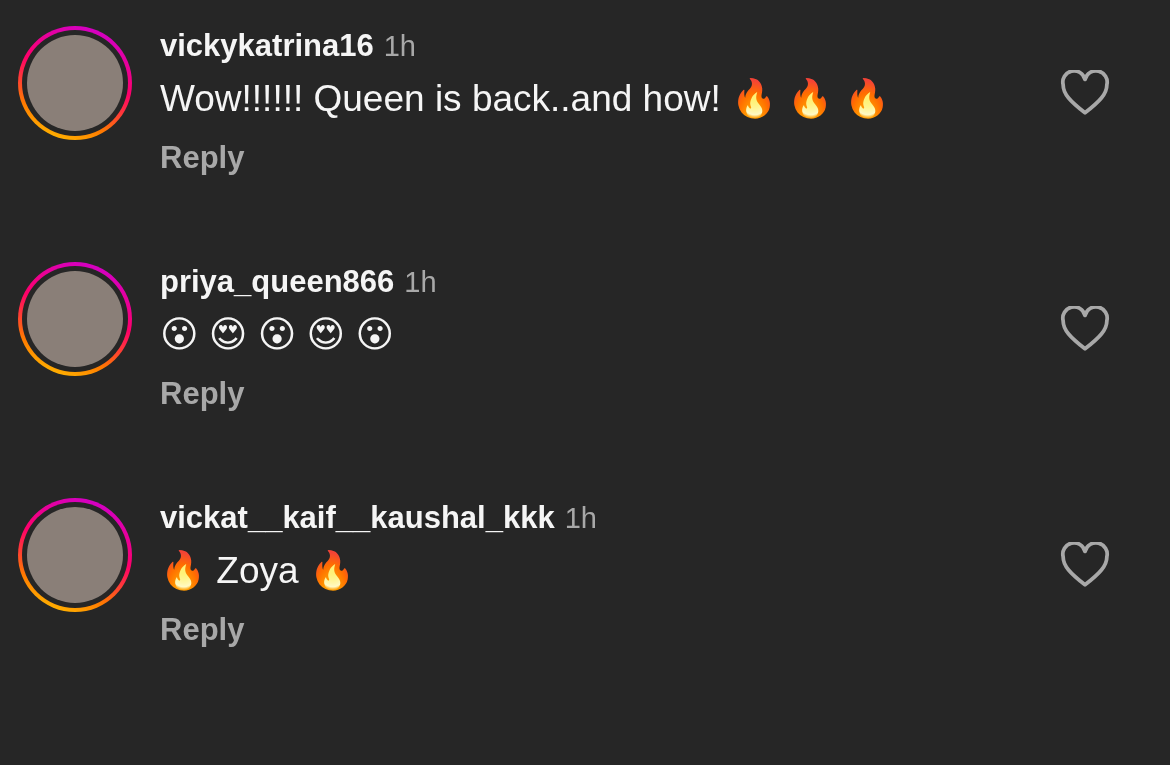 The width and height of the screenshot is (1170, 765). I want to click on username: priya_queen866, so click(277, 282).